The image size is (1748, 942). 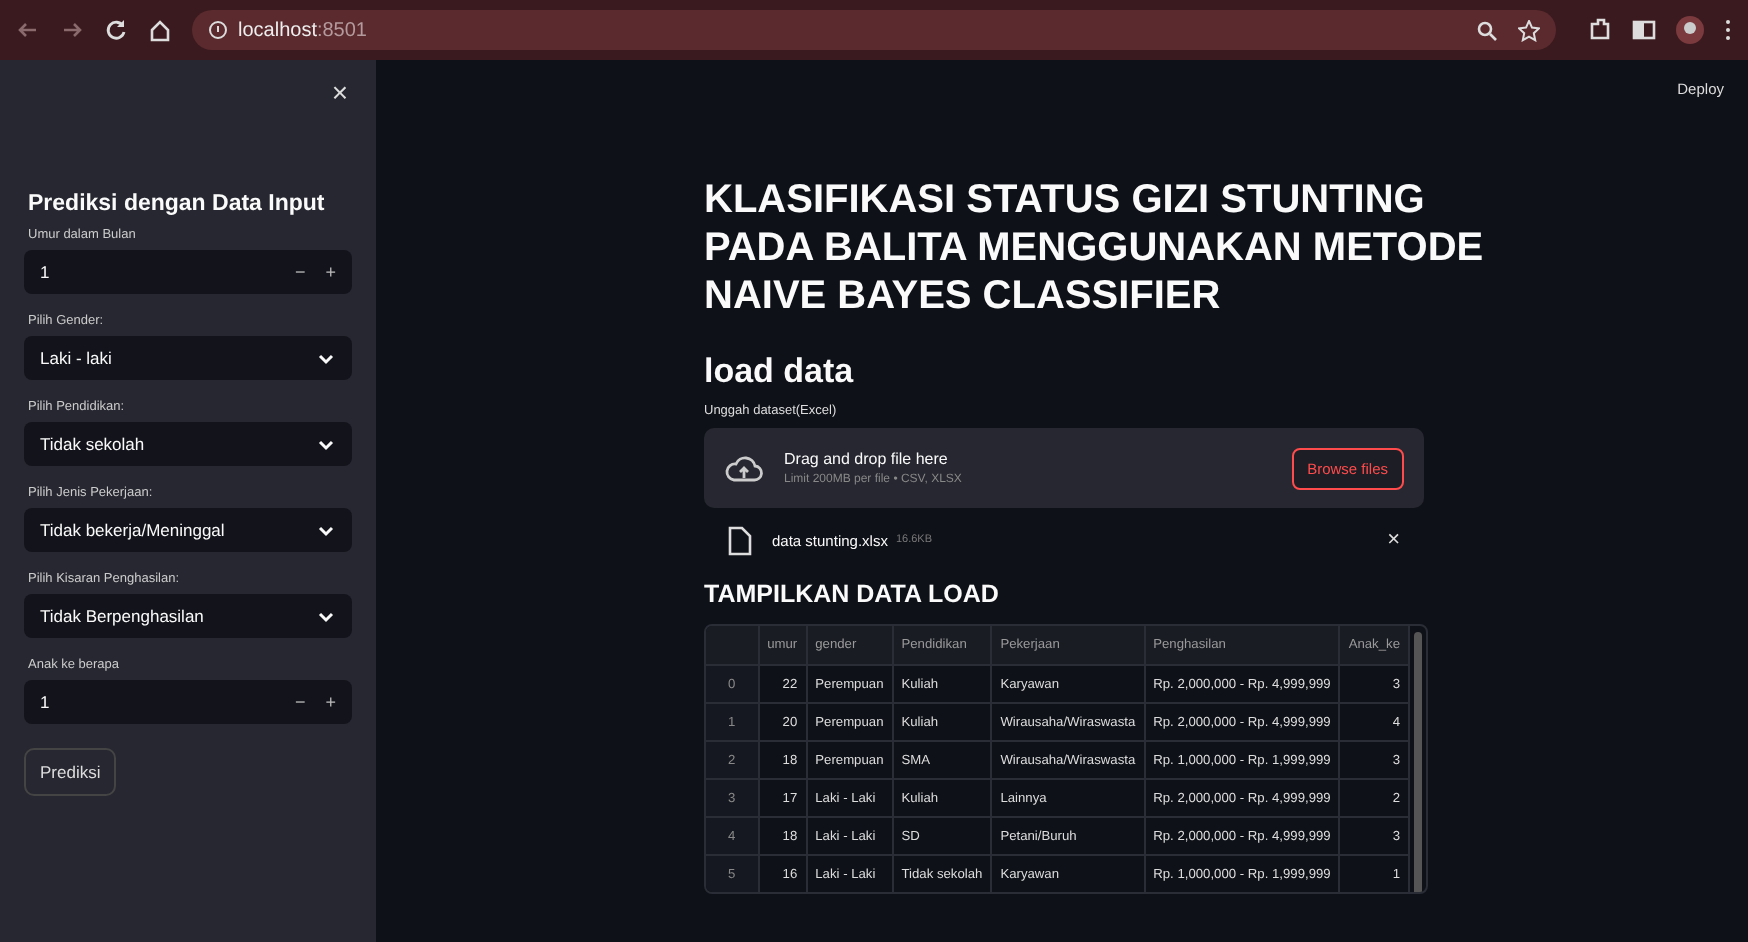 What do you see at coordinates (28, 30) in the screenshot?
I see `back-icon` at bounding box center [28, 30].